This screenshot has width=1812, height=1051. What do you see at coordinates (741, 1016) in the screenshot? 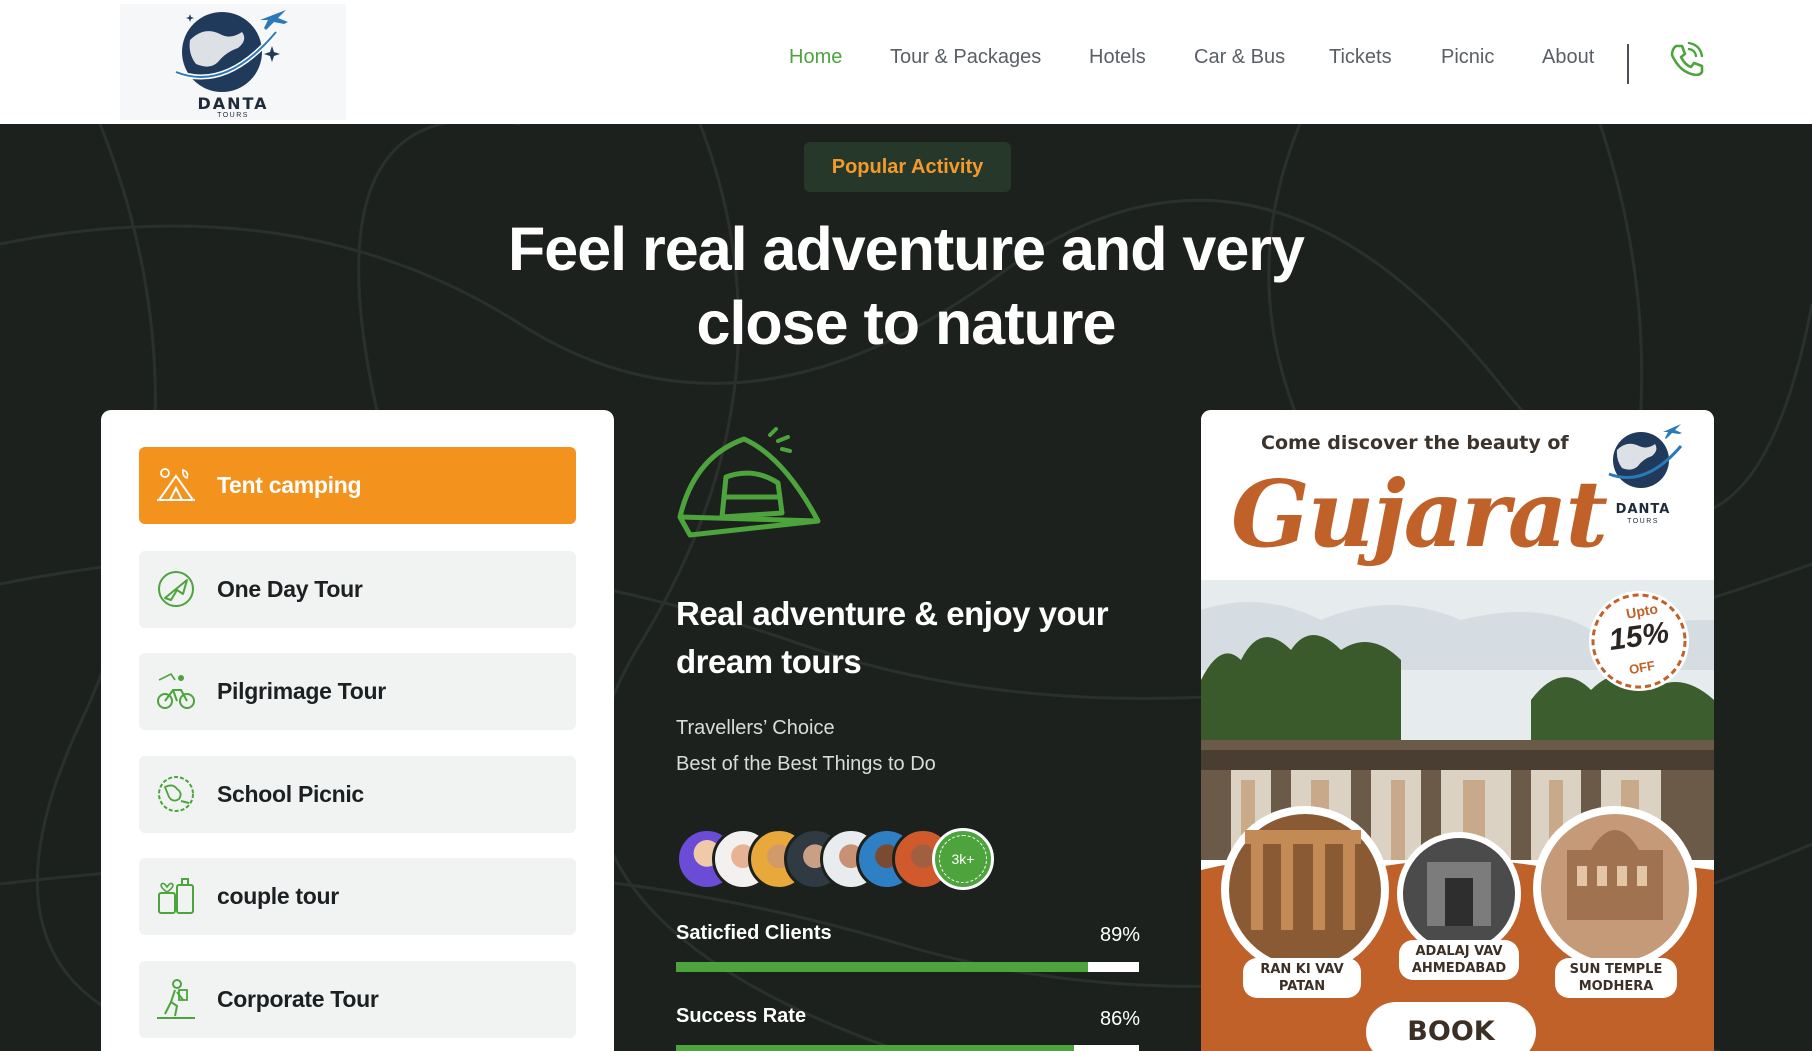
I see `stat-label-success: Success Rate` at bounding box center [741, 1016].